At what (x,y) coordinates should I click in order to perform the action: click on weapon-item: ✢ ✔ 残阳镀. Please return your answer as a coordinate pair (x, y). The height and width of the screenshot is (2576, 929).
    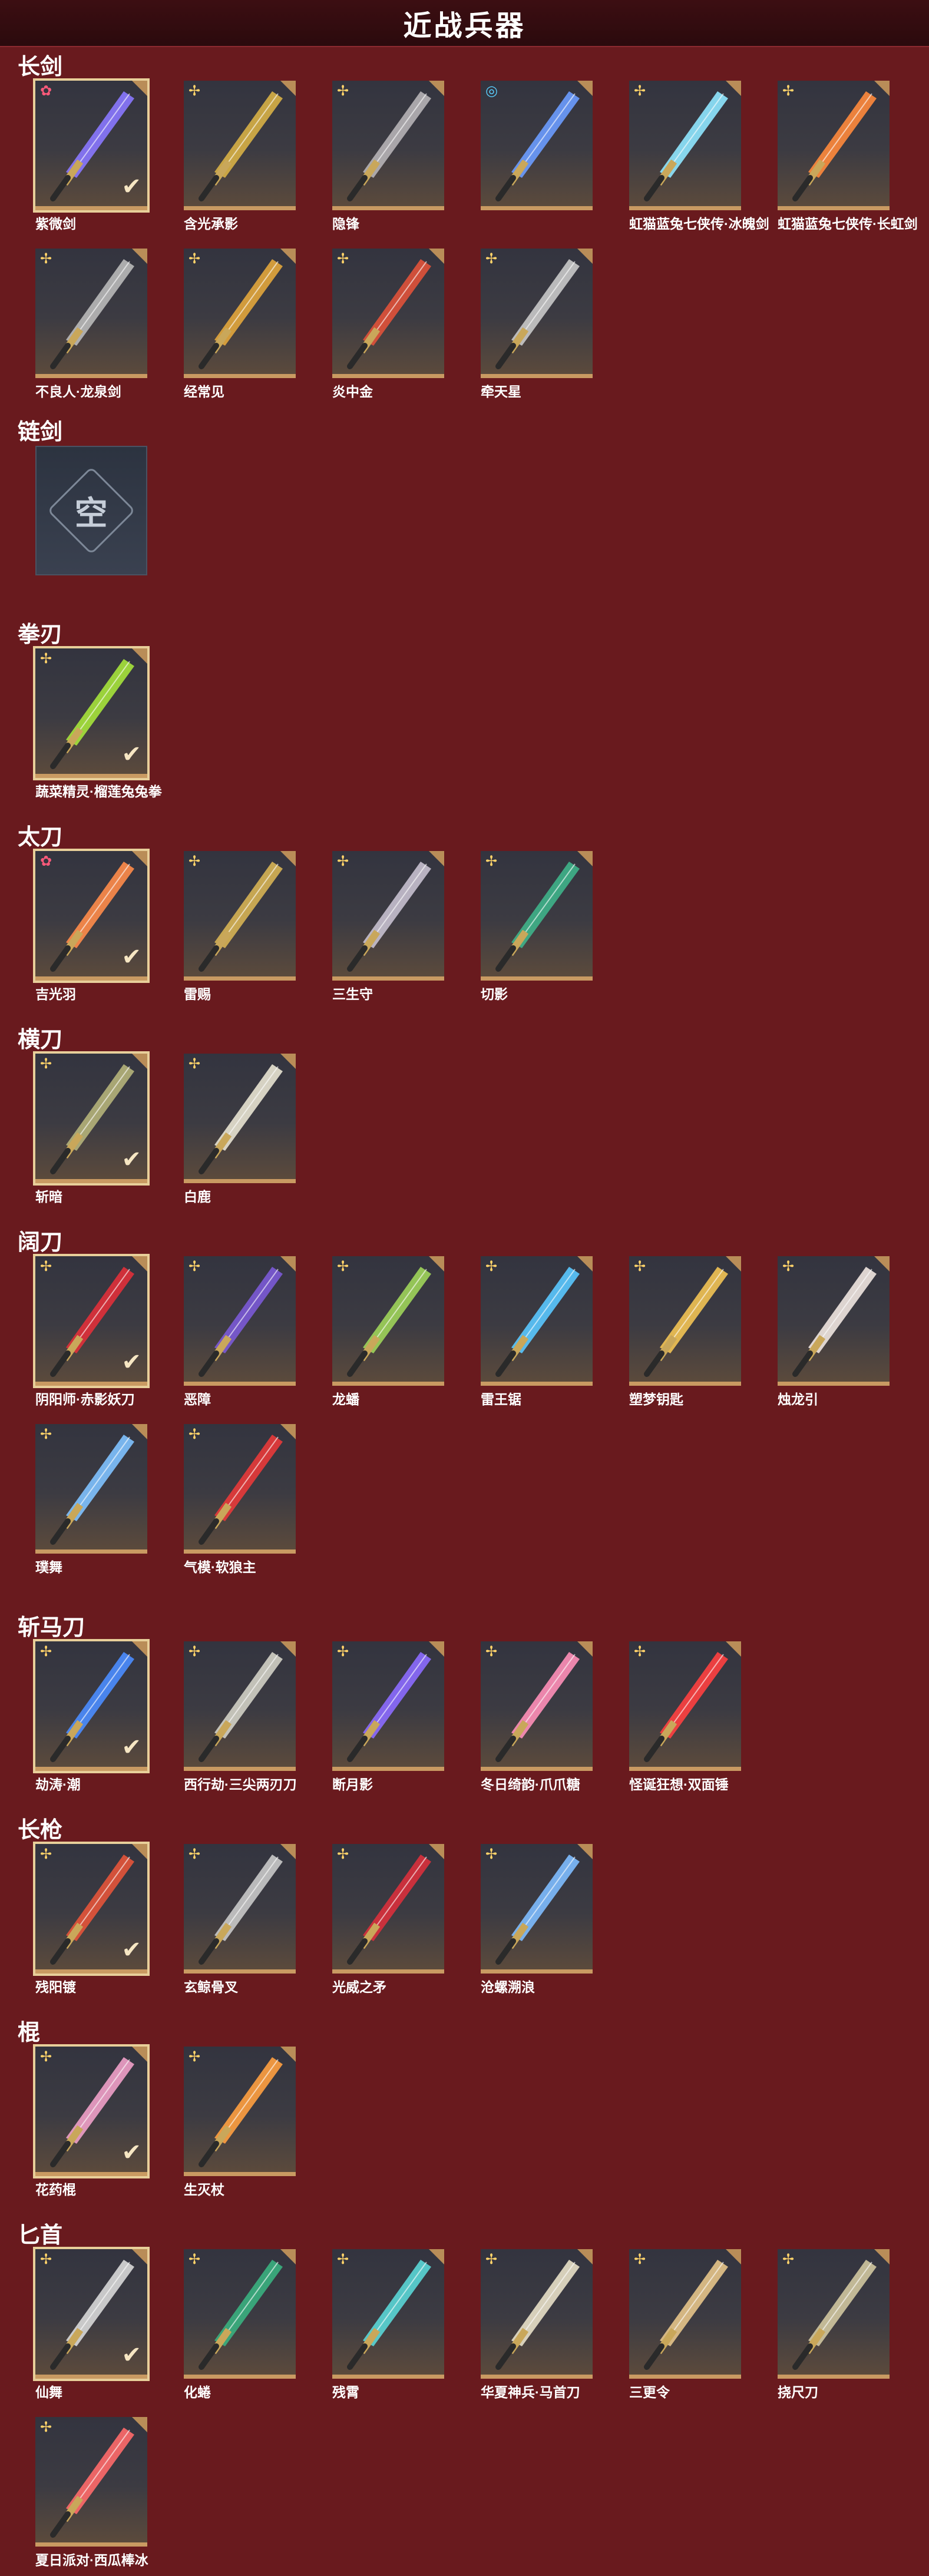
    Looking at the image, I should click on (92, 1919).